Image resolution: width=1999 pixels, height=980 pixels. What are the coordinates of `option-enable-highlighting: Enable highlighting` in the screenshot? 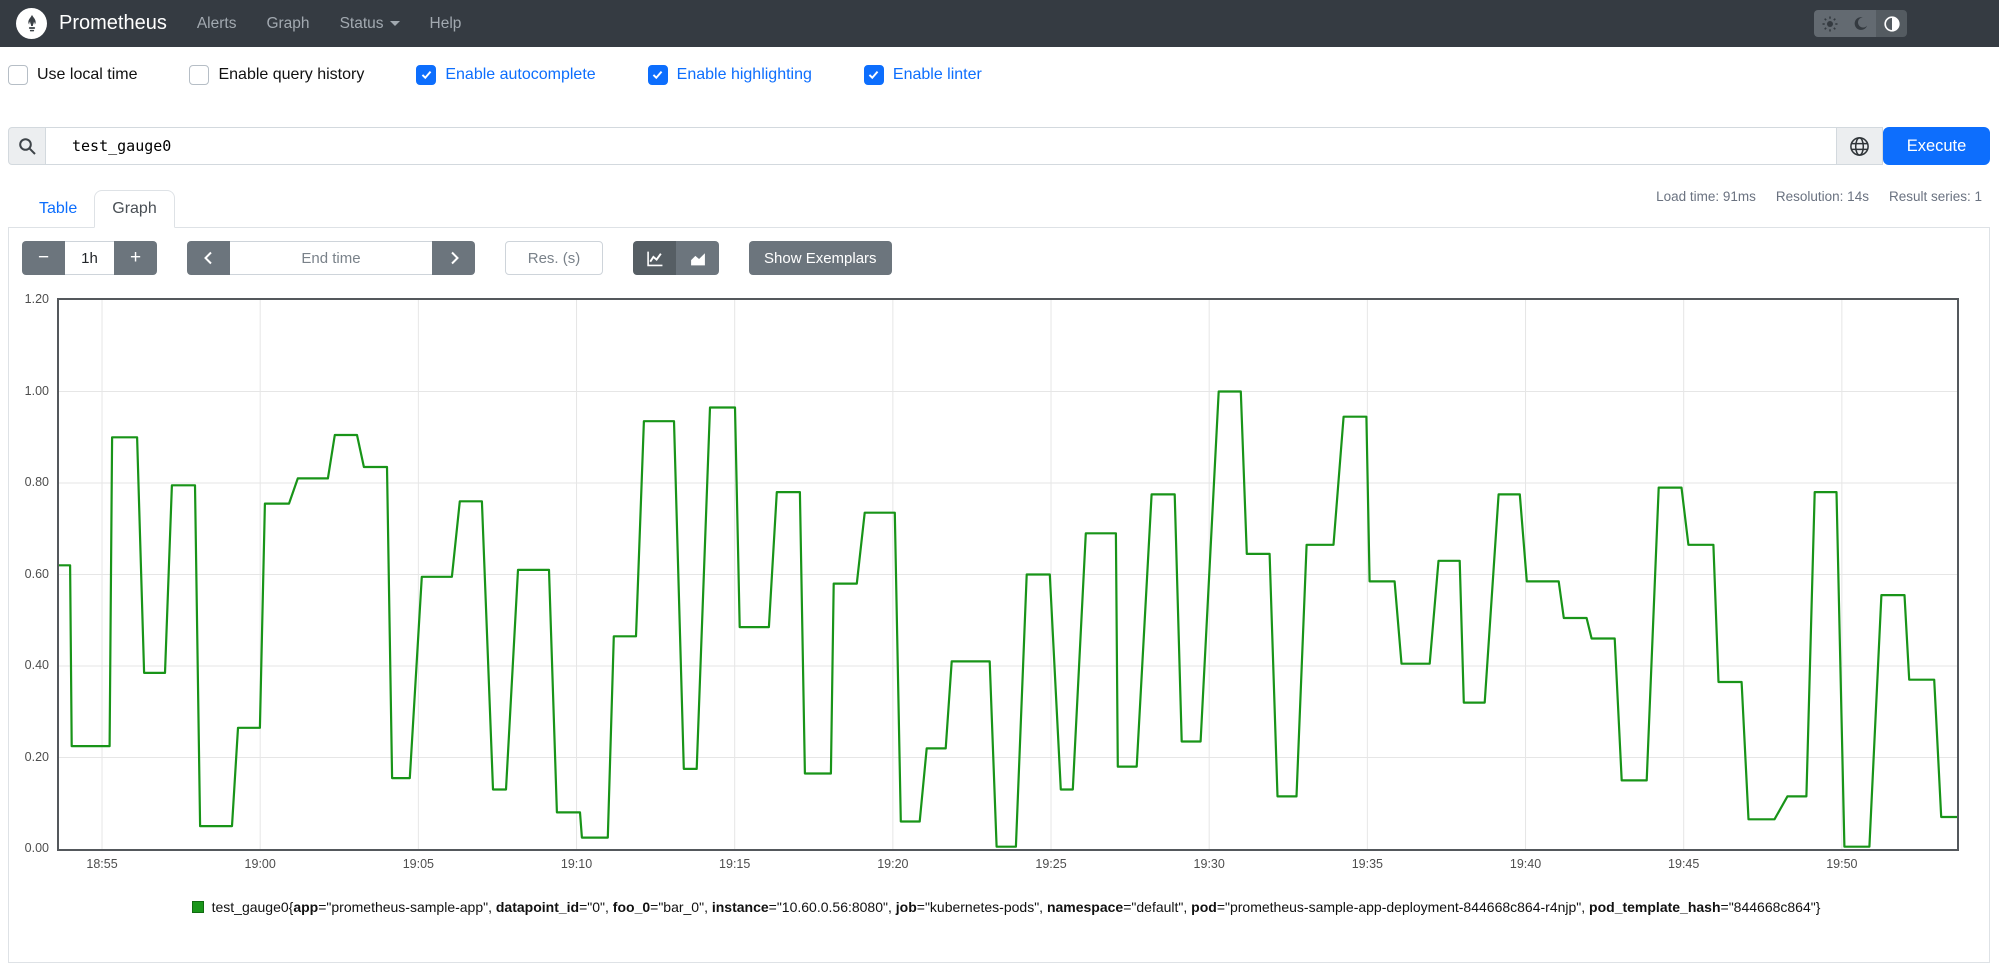 It's located at (729, 74).